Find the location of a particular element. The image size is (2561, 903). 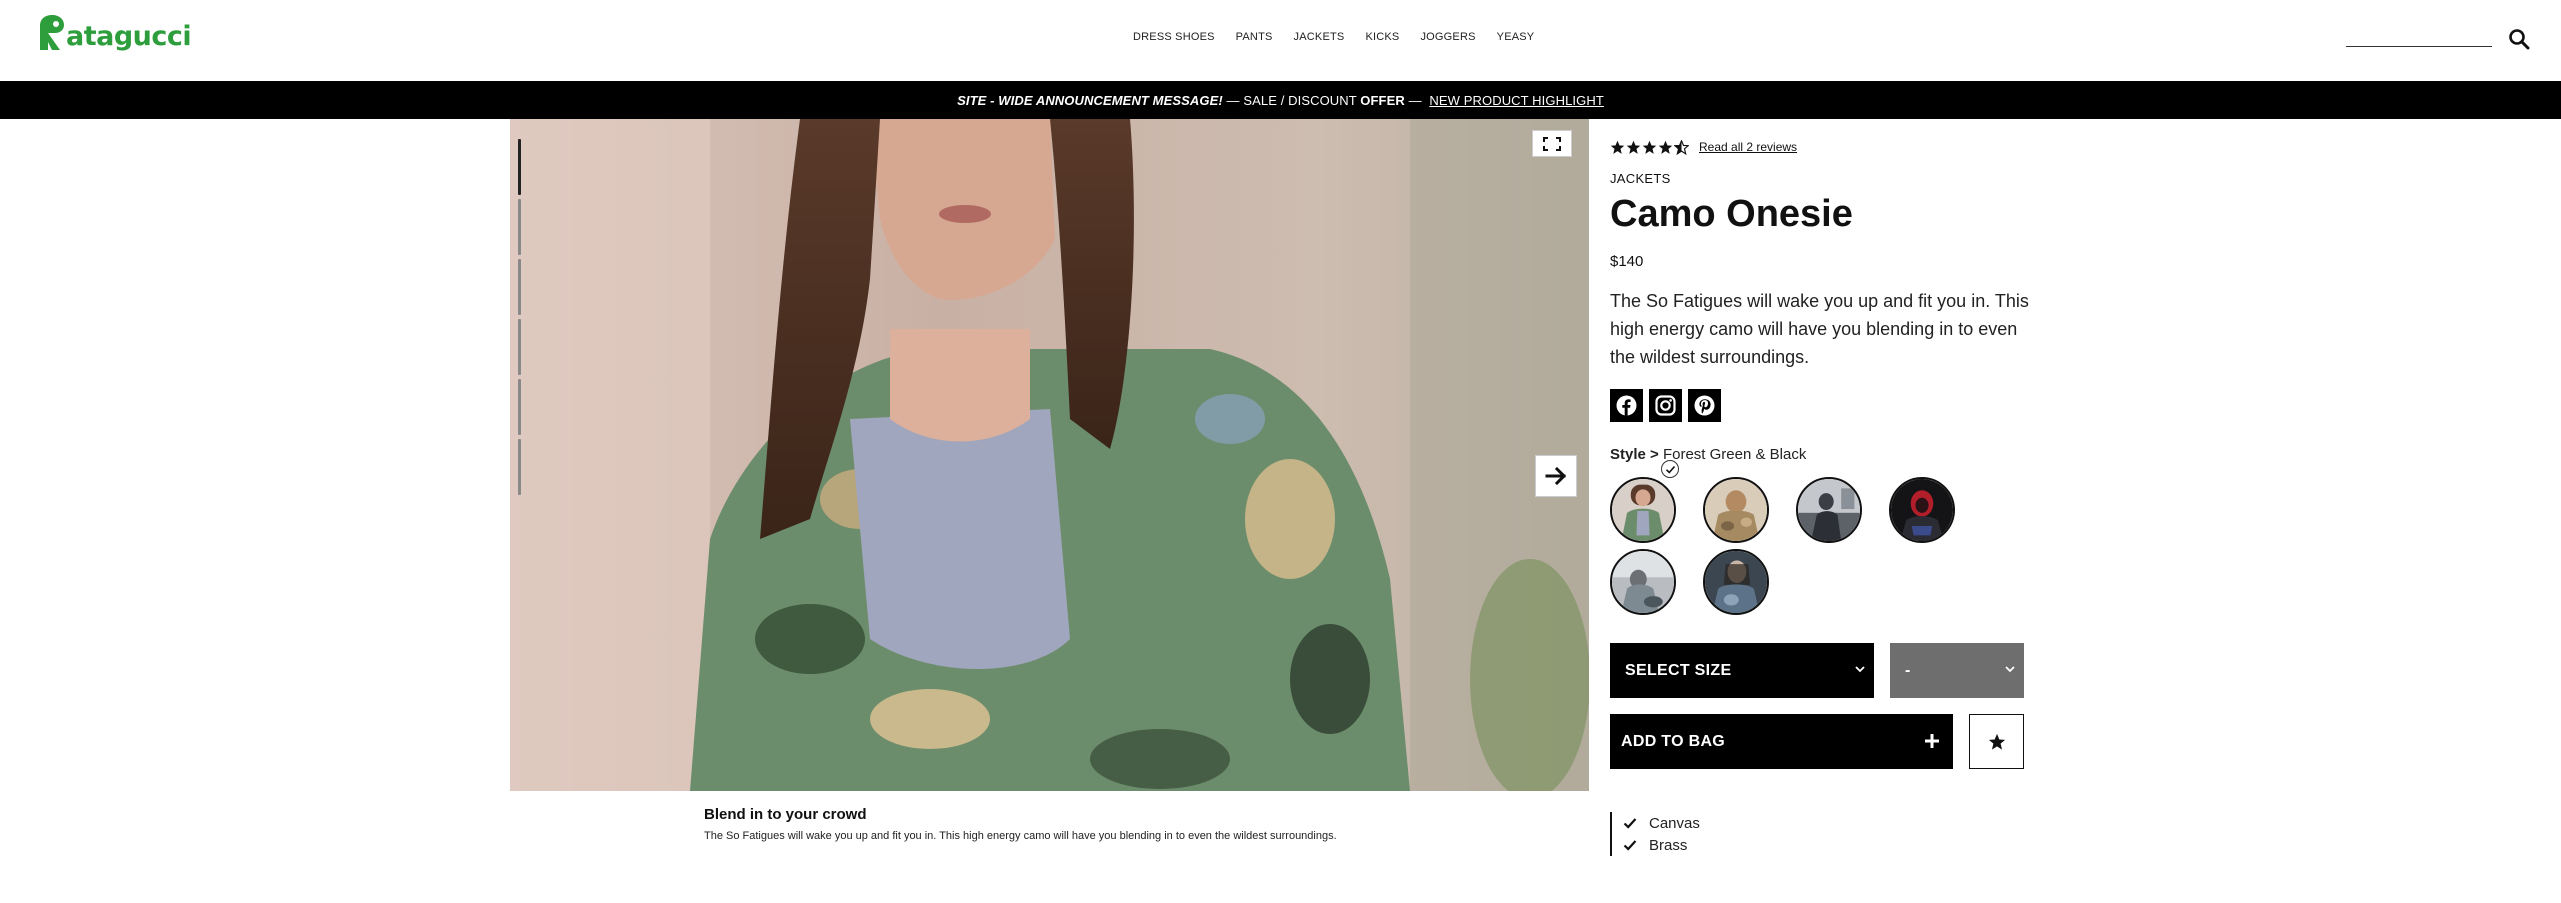

expand-icon is located at coordinates (1552, 143).